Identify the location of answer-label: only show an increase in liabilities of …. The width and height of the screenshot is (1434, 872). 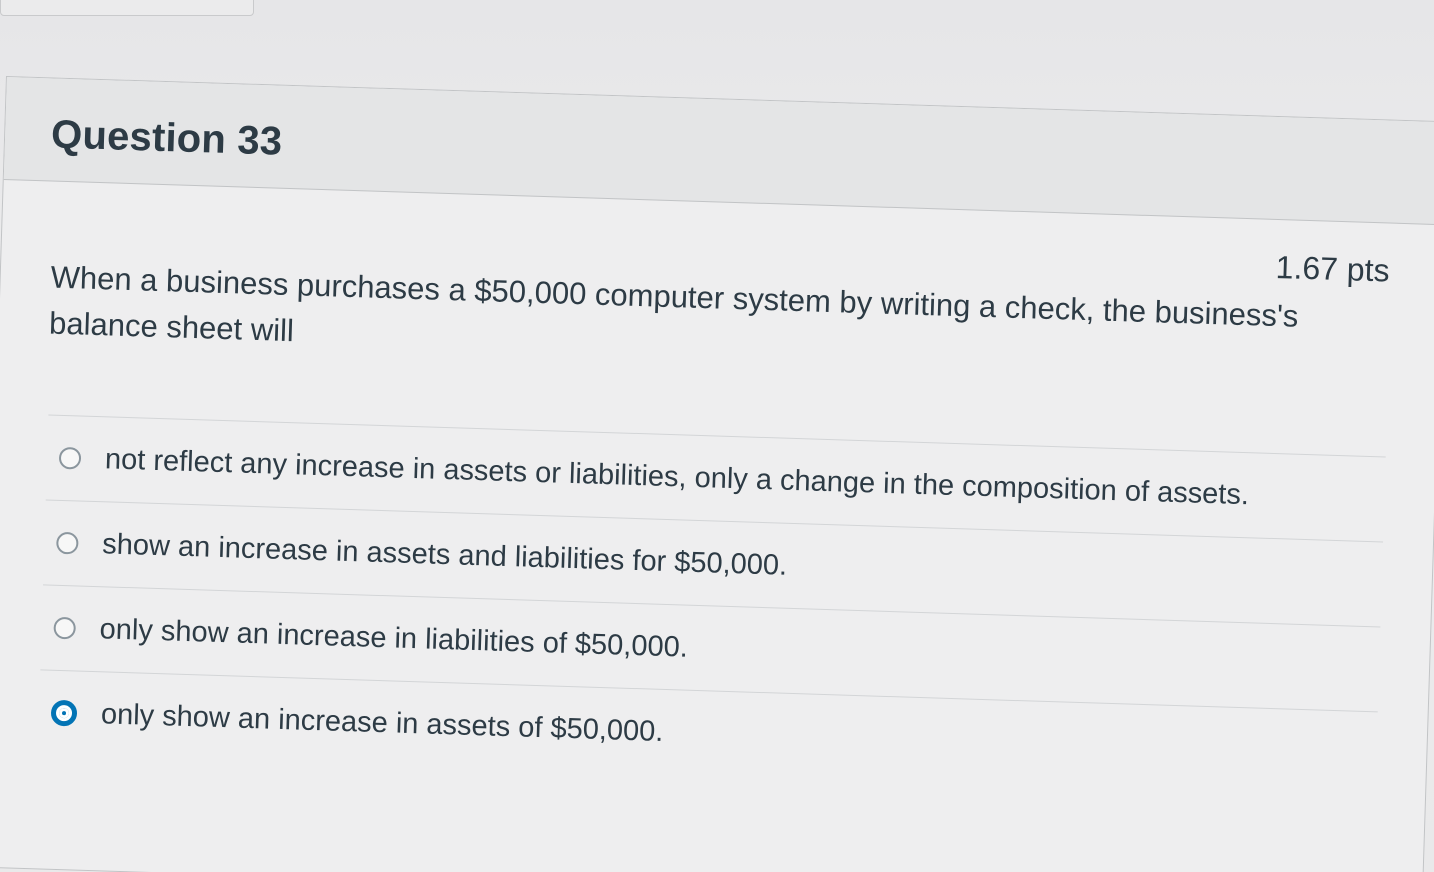
(393, 638).